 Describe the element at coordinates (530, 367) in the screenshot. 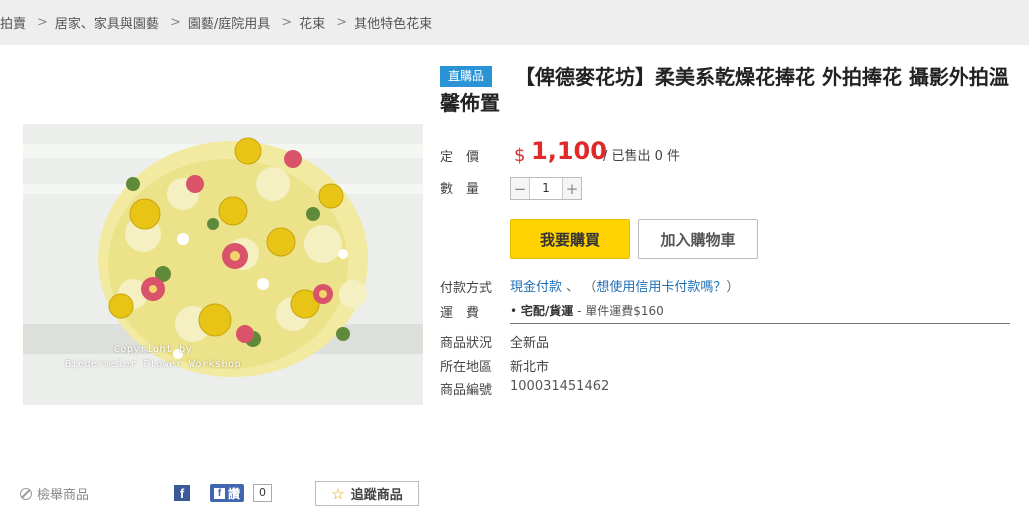

I see `location-value: 新北市` at that location.